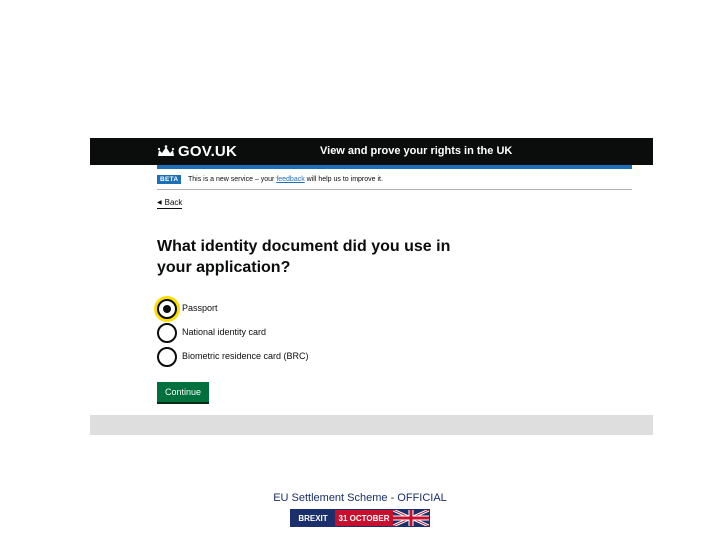 The image size is (720, 540). What do you see at coordinates (224, 332) in the screenshot?
I see `radio-label: National identity card` at bounding box center [224, 332].